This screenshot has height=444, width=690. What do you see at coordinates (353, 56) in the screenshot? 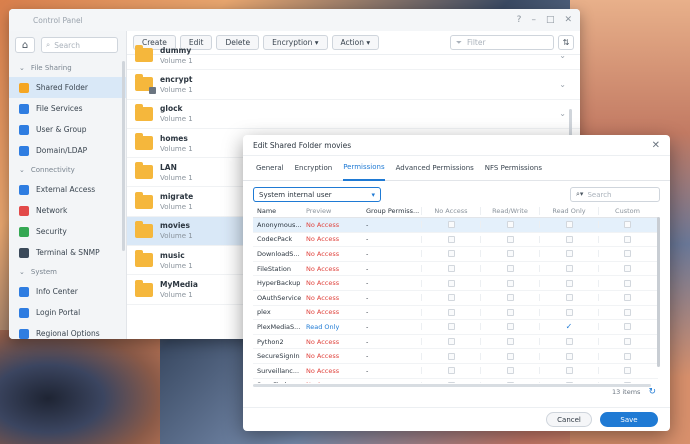
I see `folder-row: dummy Volume 1 ⌄` at bounding box center [353, 56].